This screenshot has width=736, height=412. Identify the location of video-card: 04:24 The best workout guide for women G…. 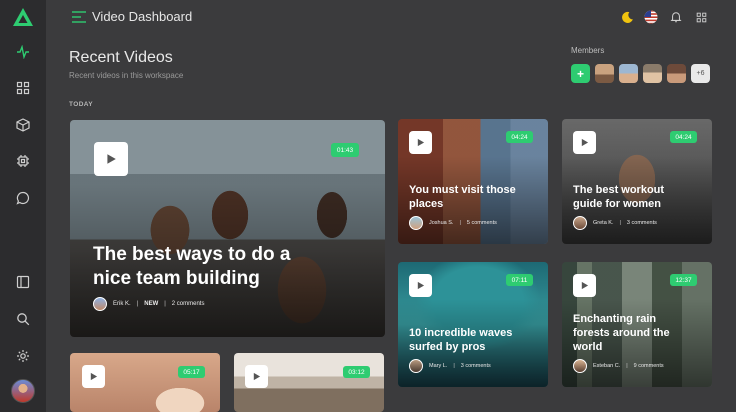
(637, 181).